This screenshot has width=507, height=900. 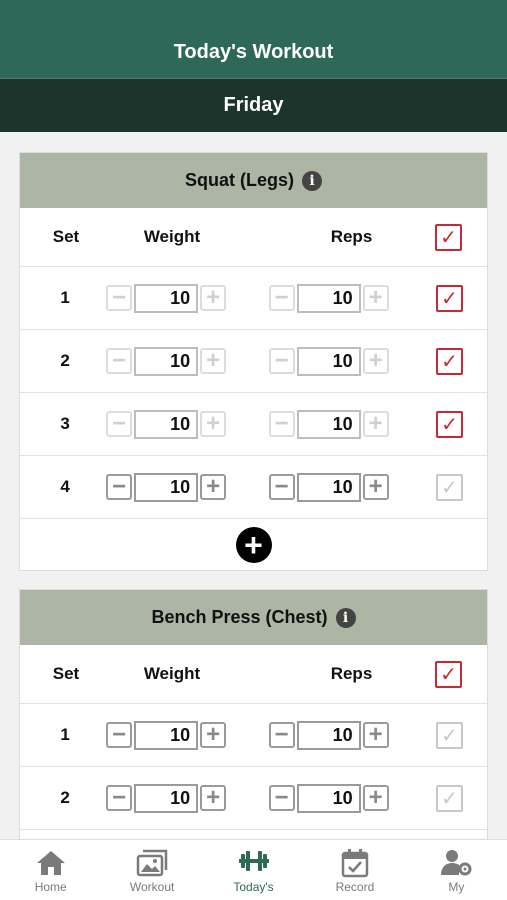 I want to click on add-set-button: +, so click(x=253, y=544).